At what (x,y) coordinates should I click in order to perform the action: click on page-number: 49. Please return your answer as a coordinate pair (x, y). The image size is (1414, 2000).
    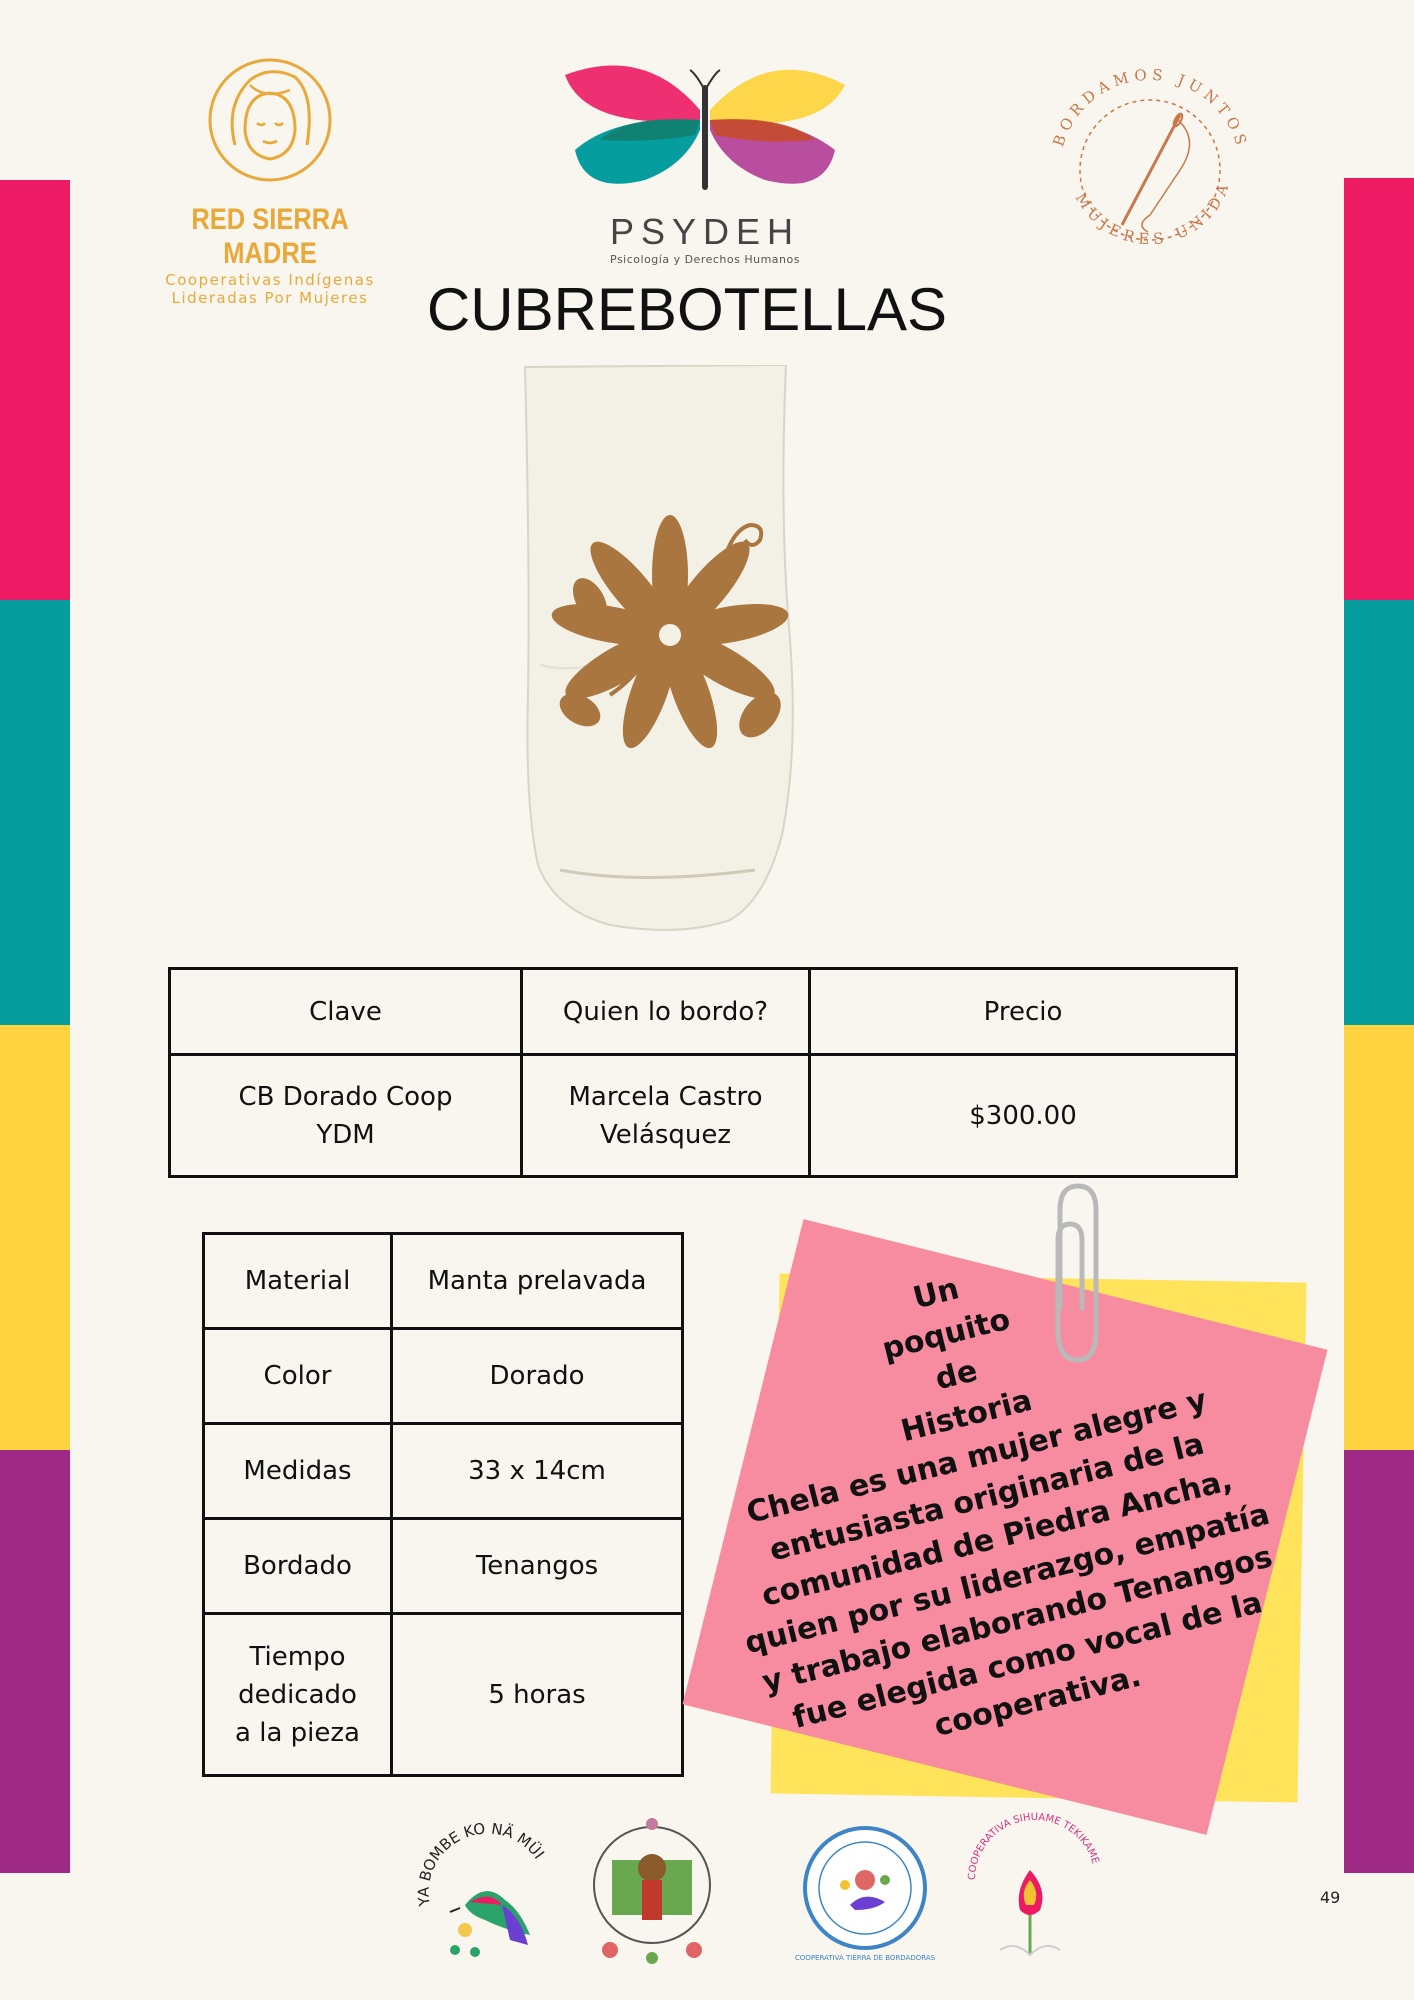
    Looking at the image, I should click on (1330, 1897).